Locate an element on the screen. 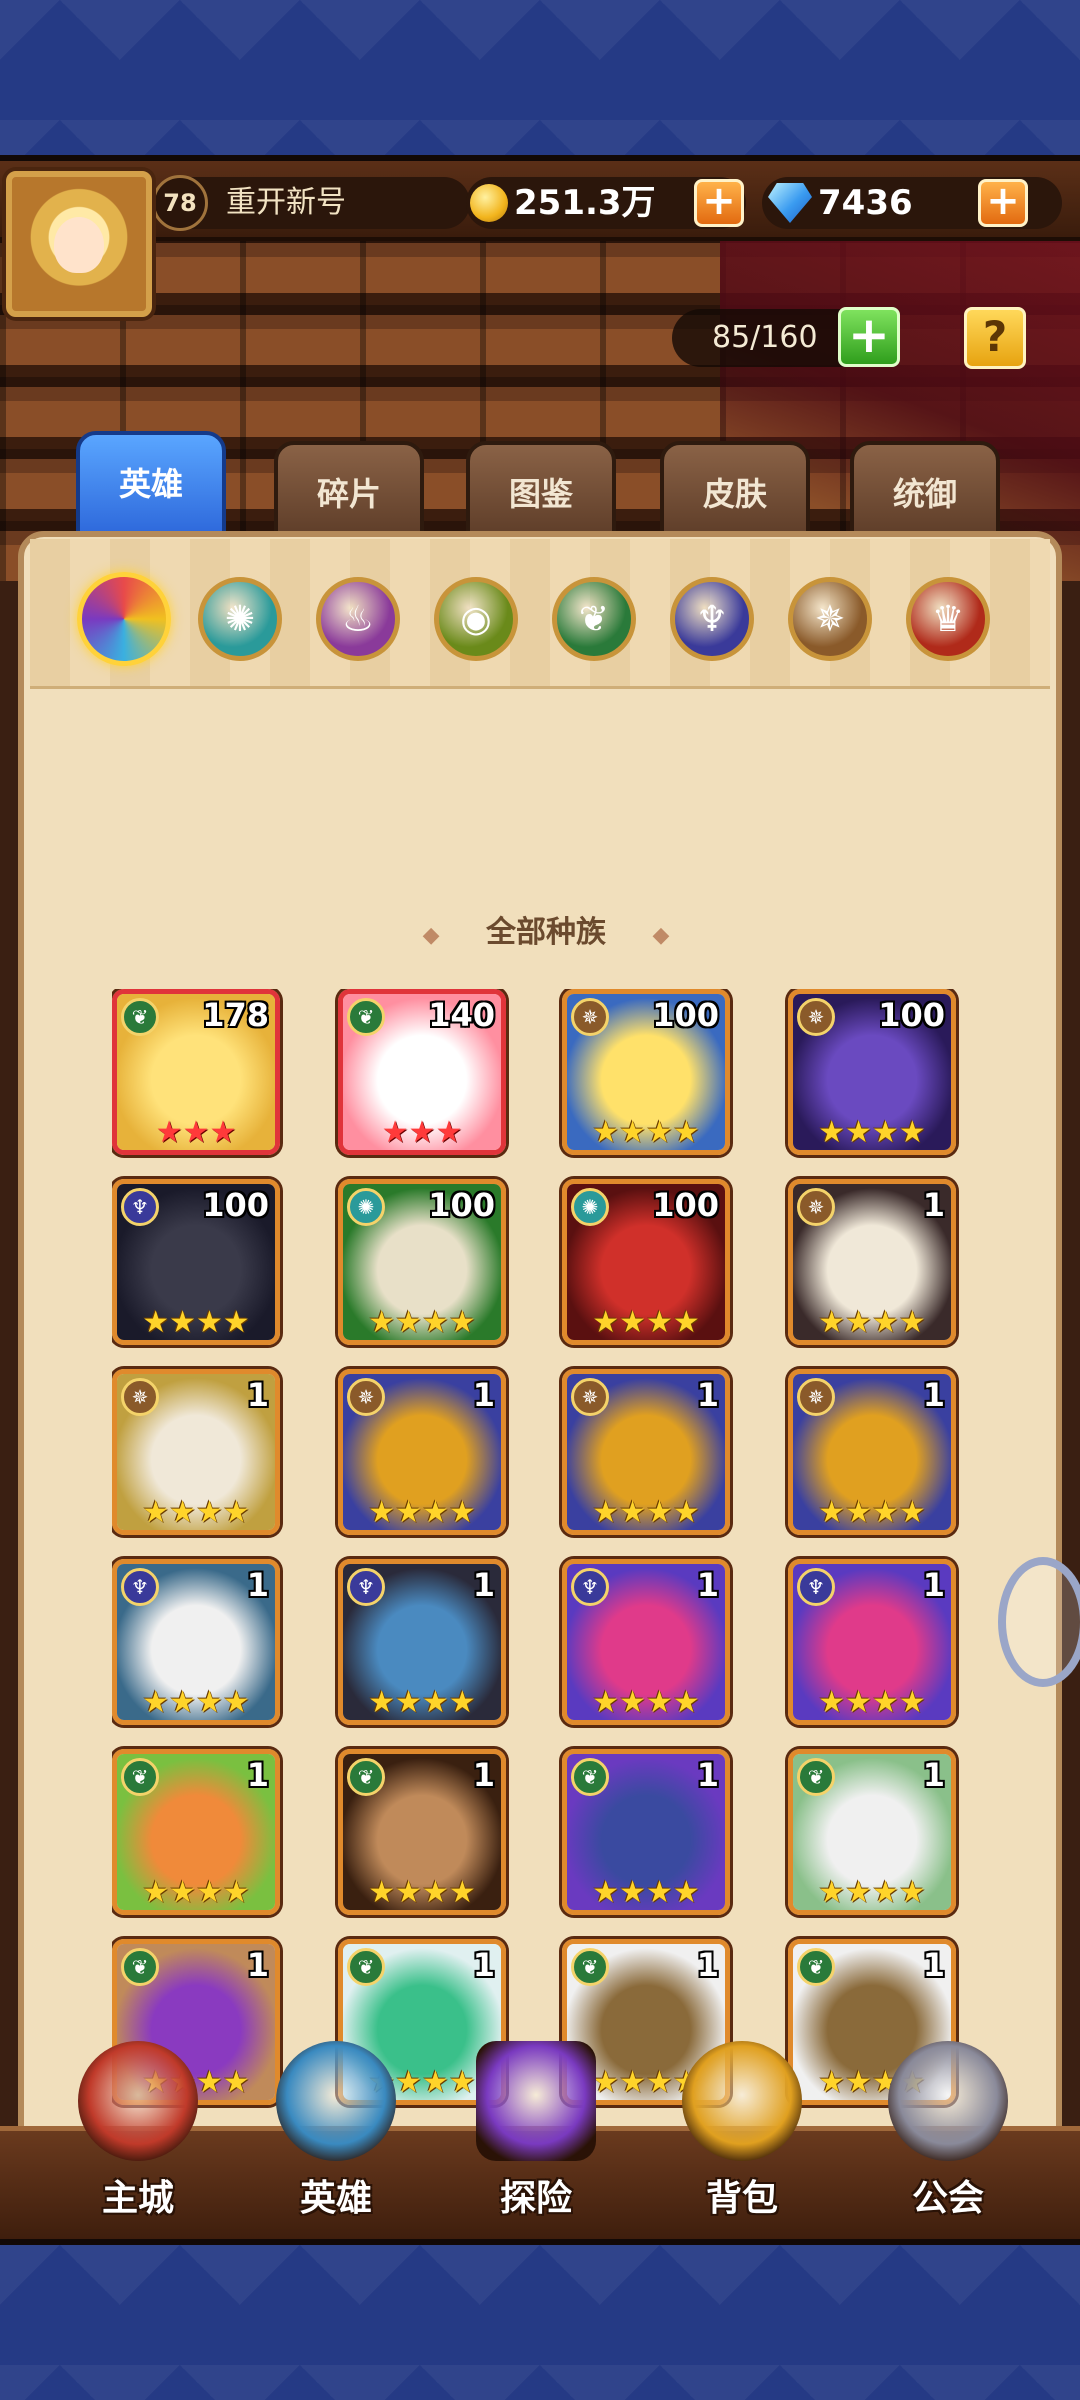 This screenshot has width=1080, height=2400. add-gems-button: + is located at coordinates (1003, 203).